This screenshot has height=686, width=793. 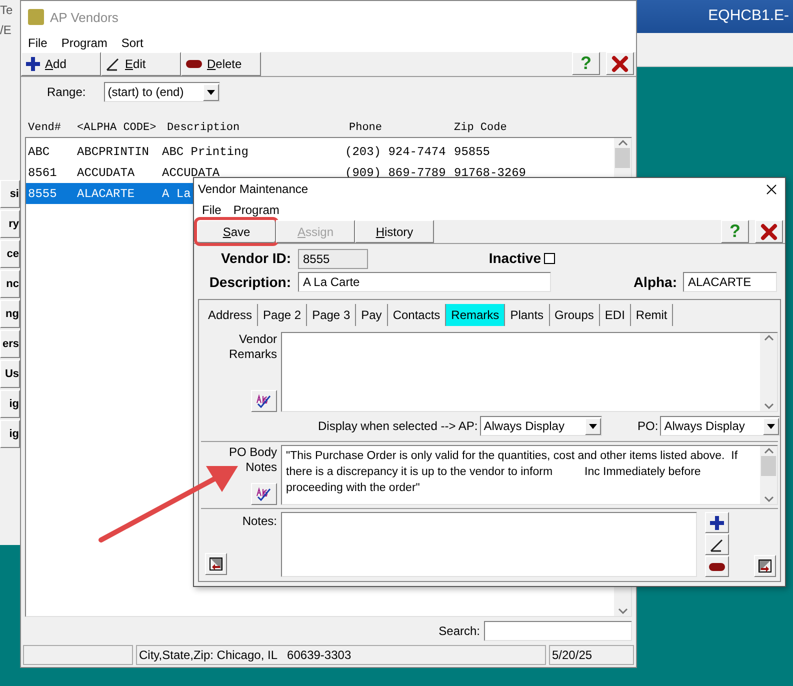 I want to click on side-button: si, so click(x=10, y=194).